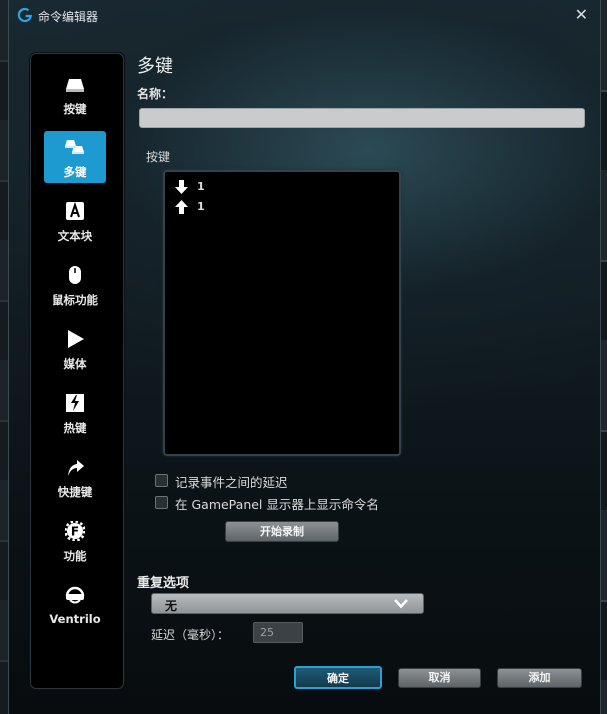  Describe the element at coordinates (75, 403) in the screenshot. I see `hotkey-icon` at that location.